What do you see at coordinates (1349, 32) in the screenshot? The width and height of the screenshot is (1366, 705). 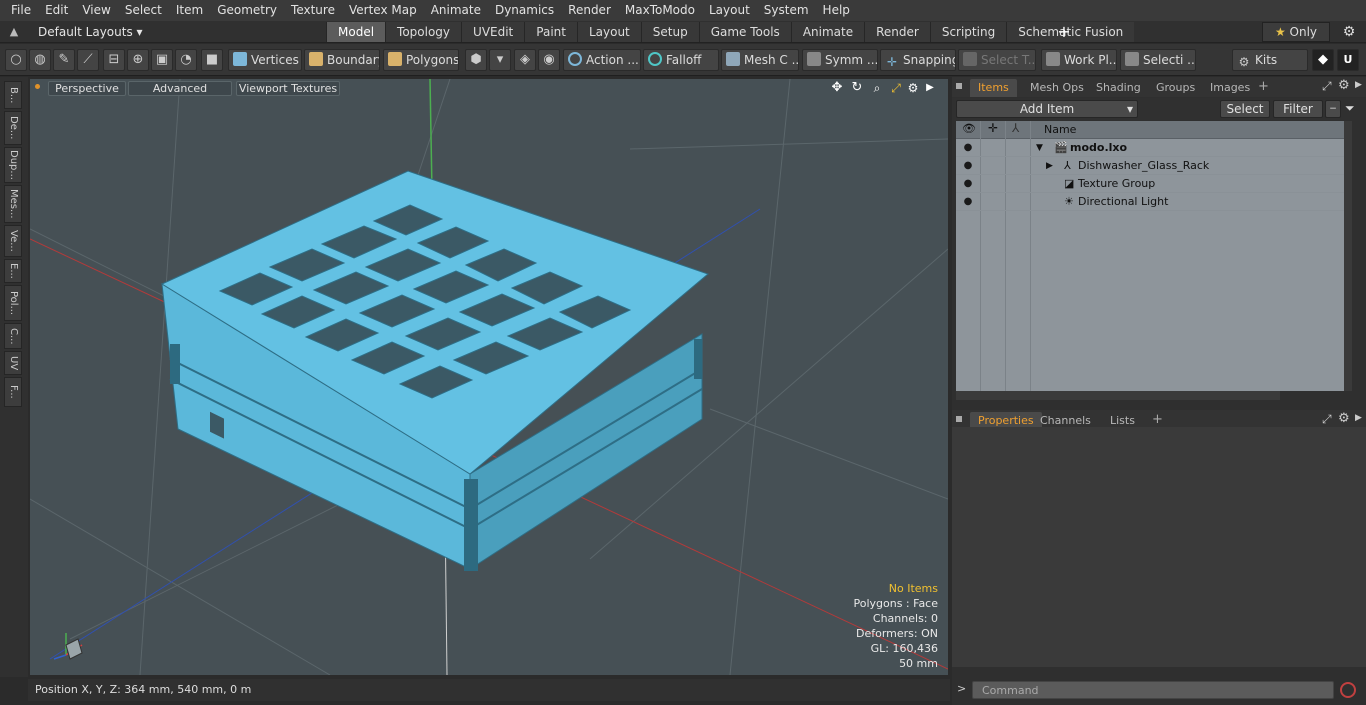 I see `gear-icon: ⚙` at bounding box center [1349, 32].